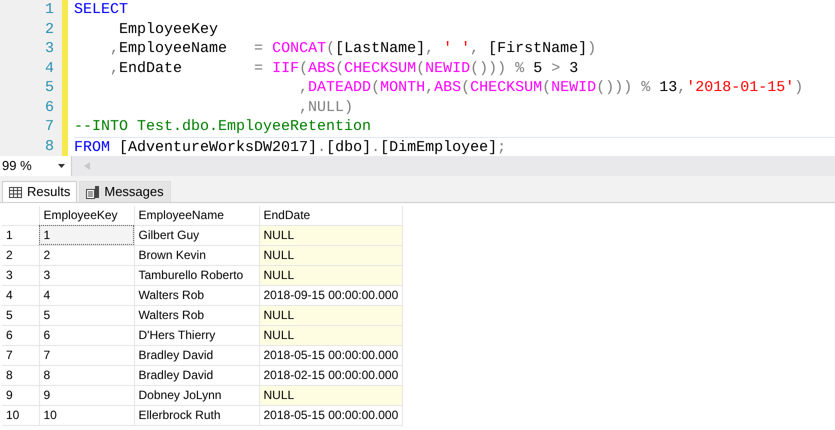 This screenshot has height=430, width=835. I want to click on row-number: 4, so click(20, 295).